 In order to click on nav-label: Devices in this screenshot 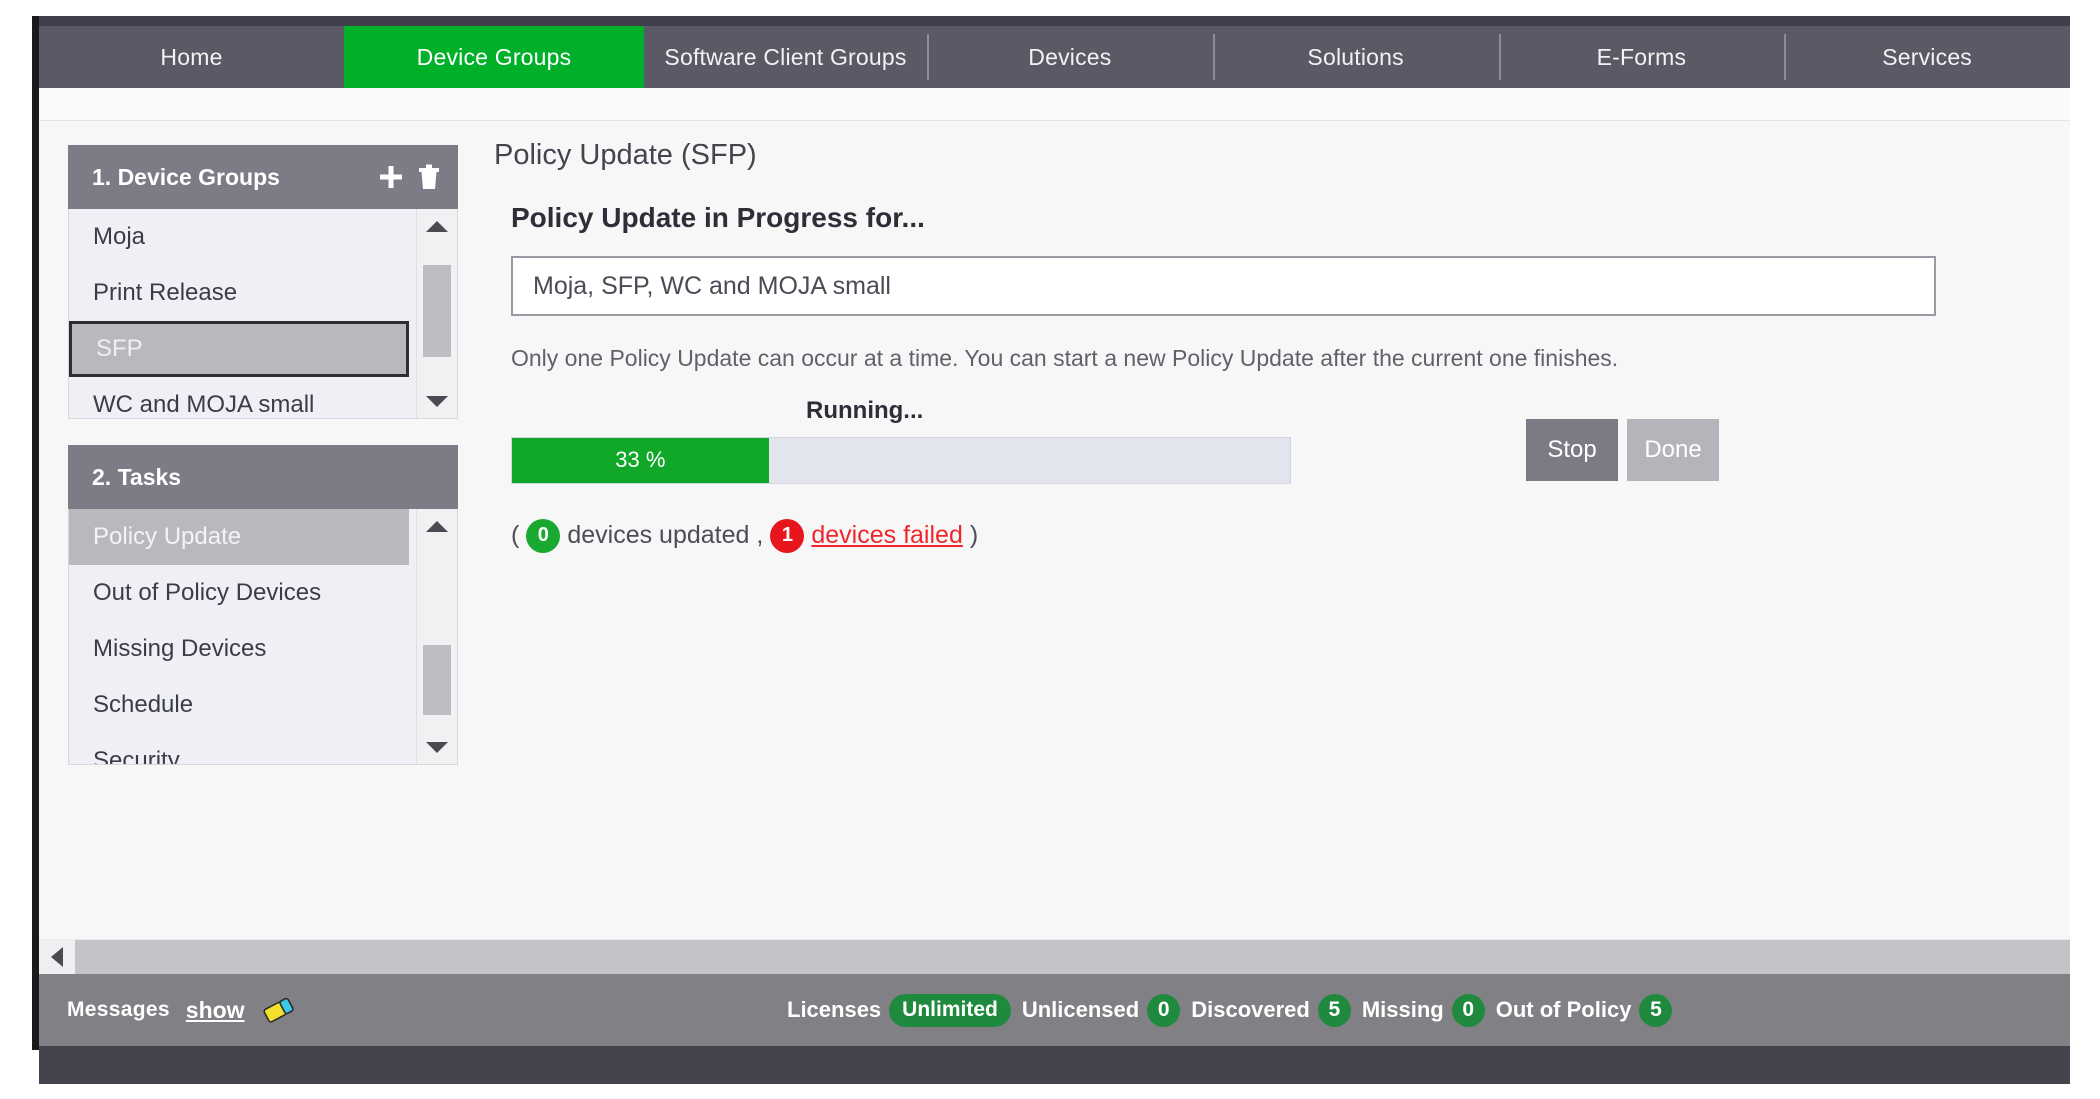, I will do `click(1070, 56)`.